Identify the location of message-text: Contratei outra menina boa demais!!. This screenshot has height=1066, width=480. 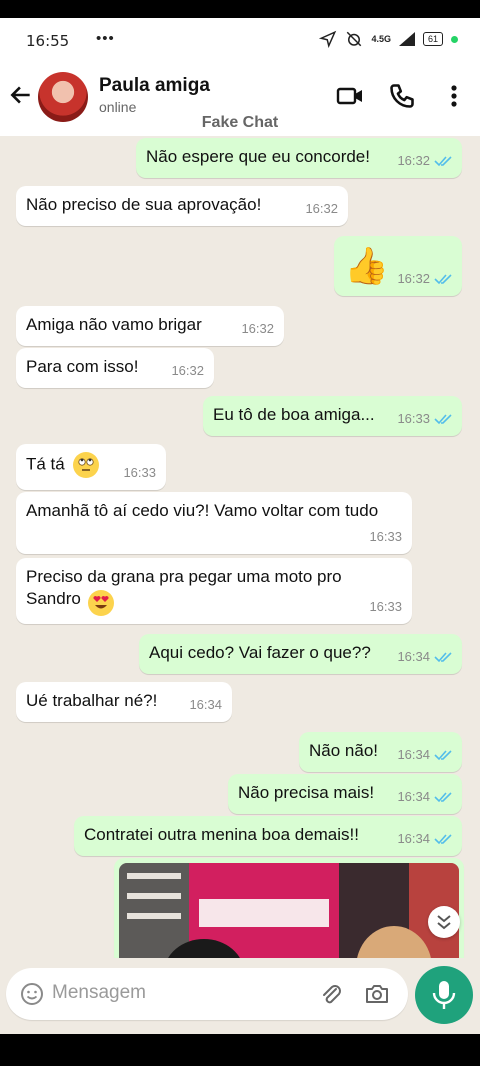
(221, 834).